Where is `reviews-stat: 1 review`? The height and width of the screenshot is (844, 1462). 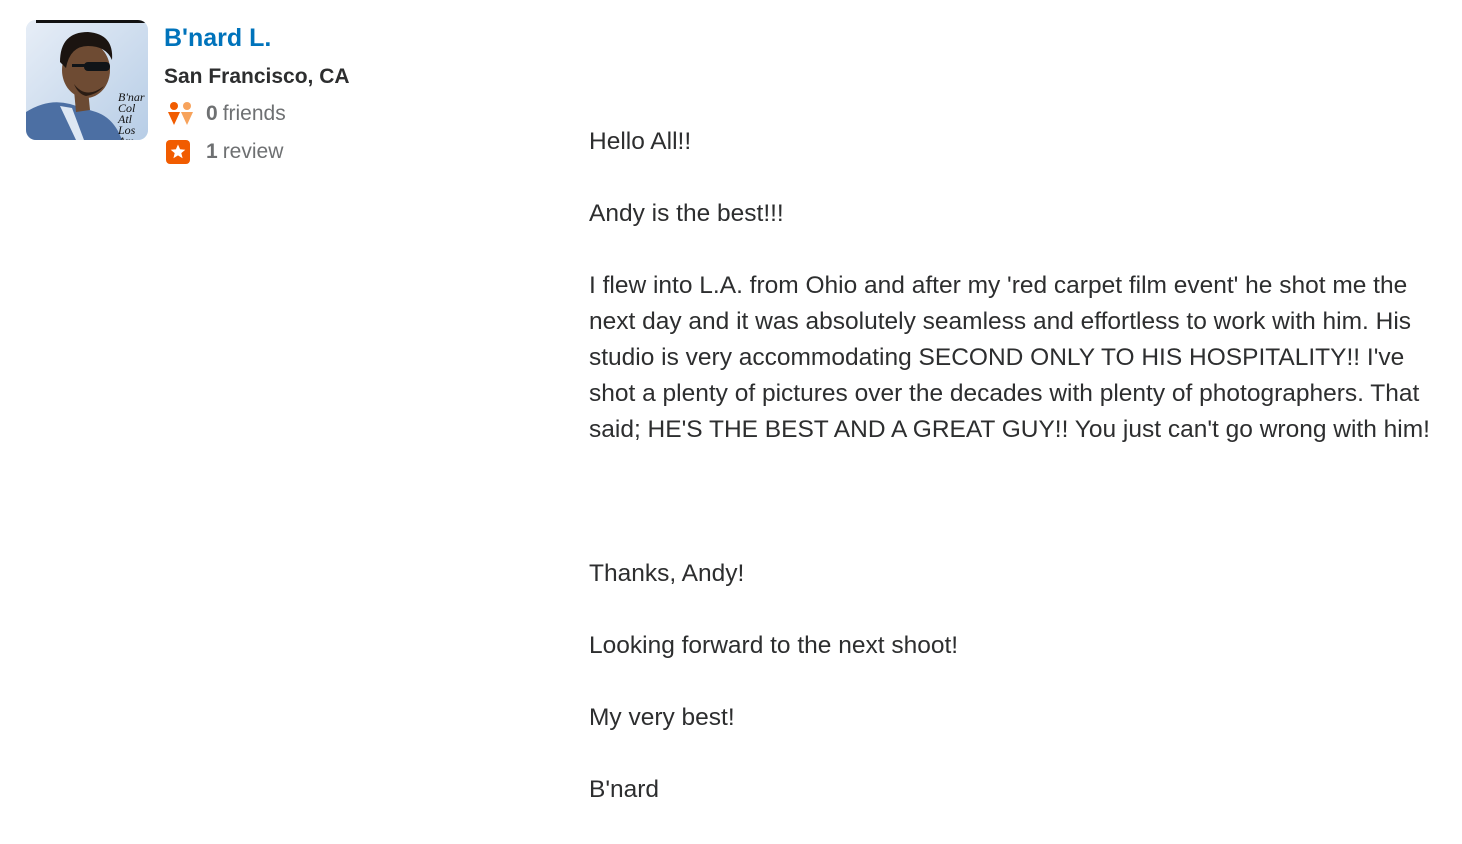 reviews-stat: 1 review is located at coordinates (224, 152).